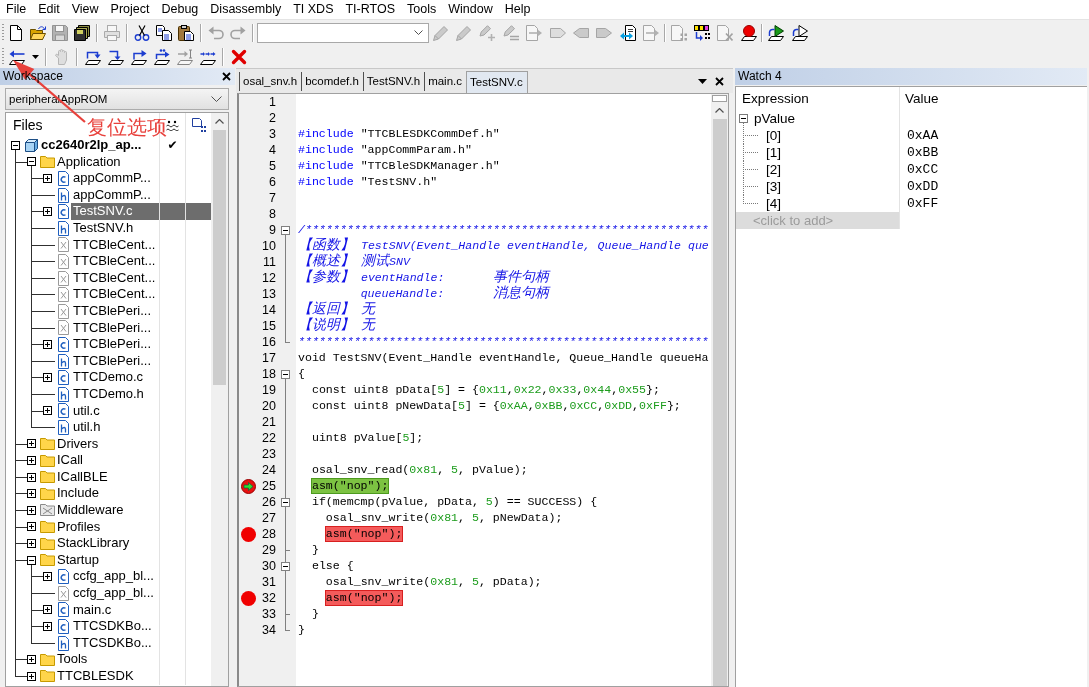  Describe the element at coordinates (107, 676) in the screenshot. I see `tree-item: TTCBLESDK` at that location.